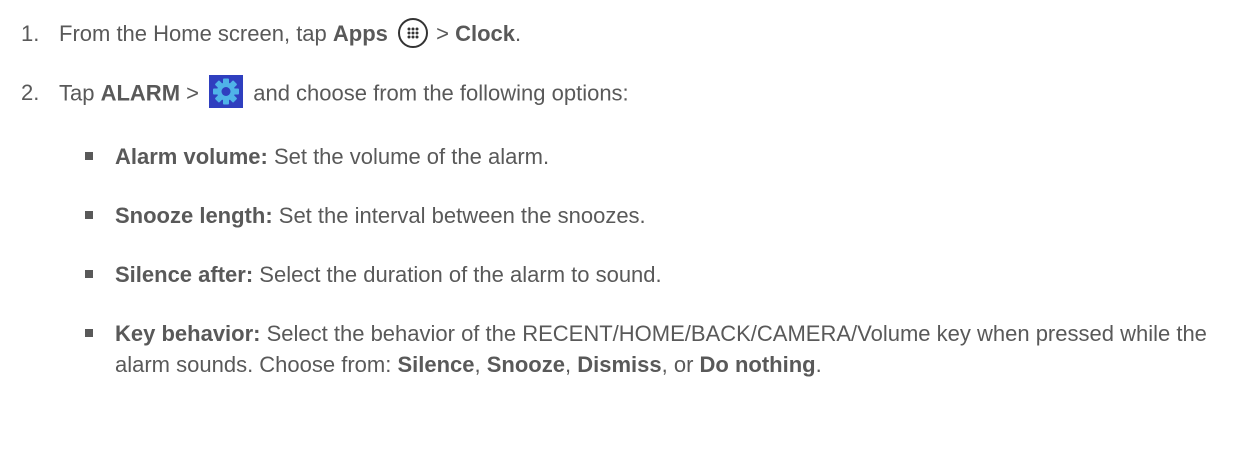 The image size is (1238, 463). Describe the element at coordinates (191, 156) in the screenshot. I see `option-term: Alarm volume:` at that location.